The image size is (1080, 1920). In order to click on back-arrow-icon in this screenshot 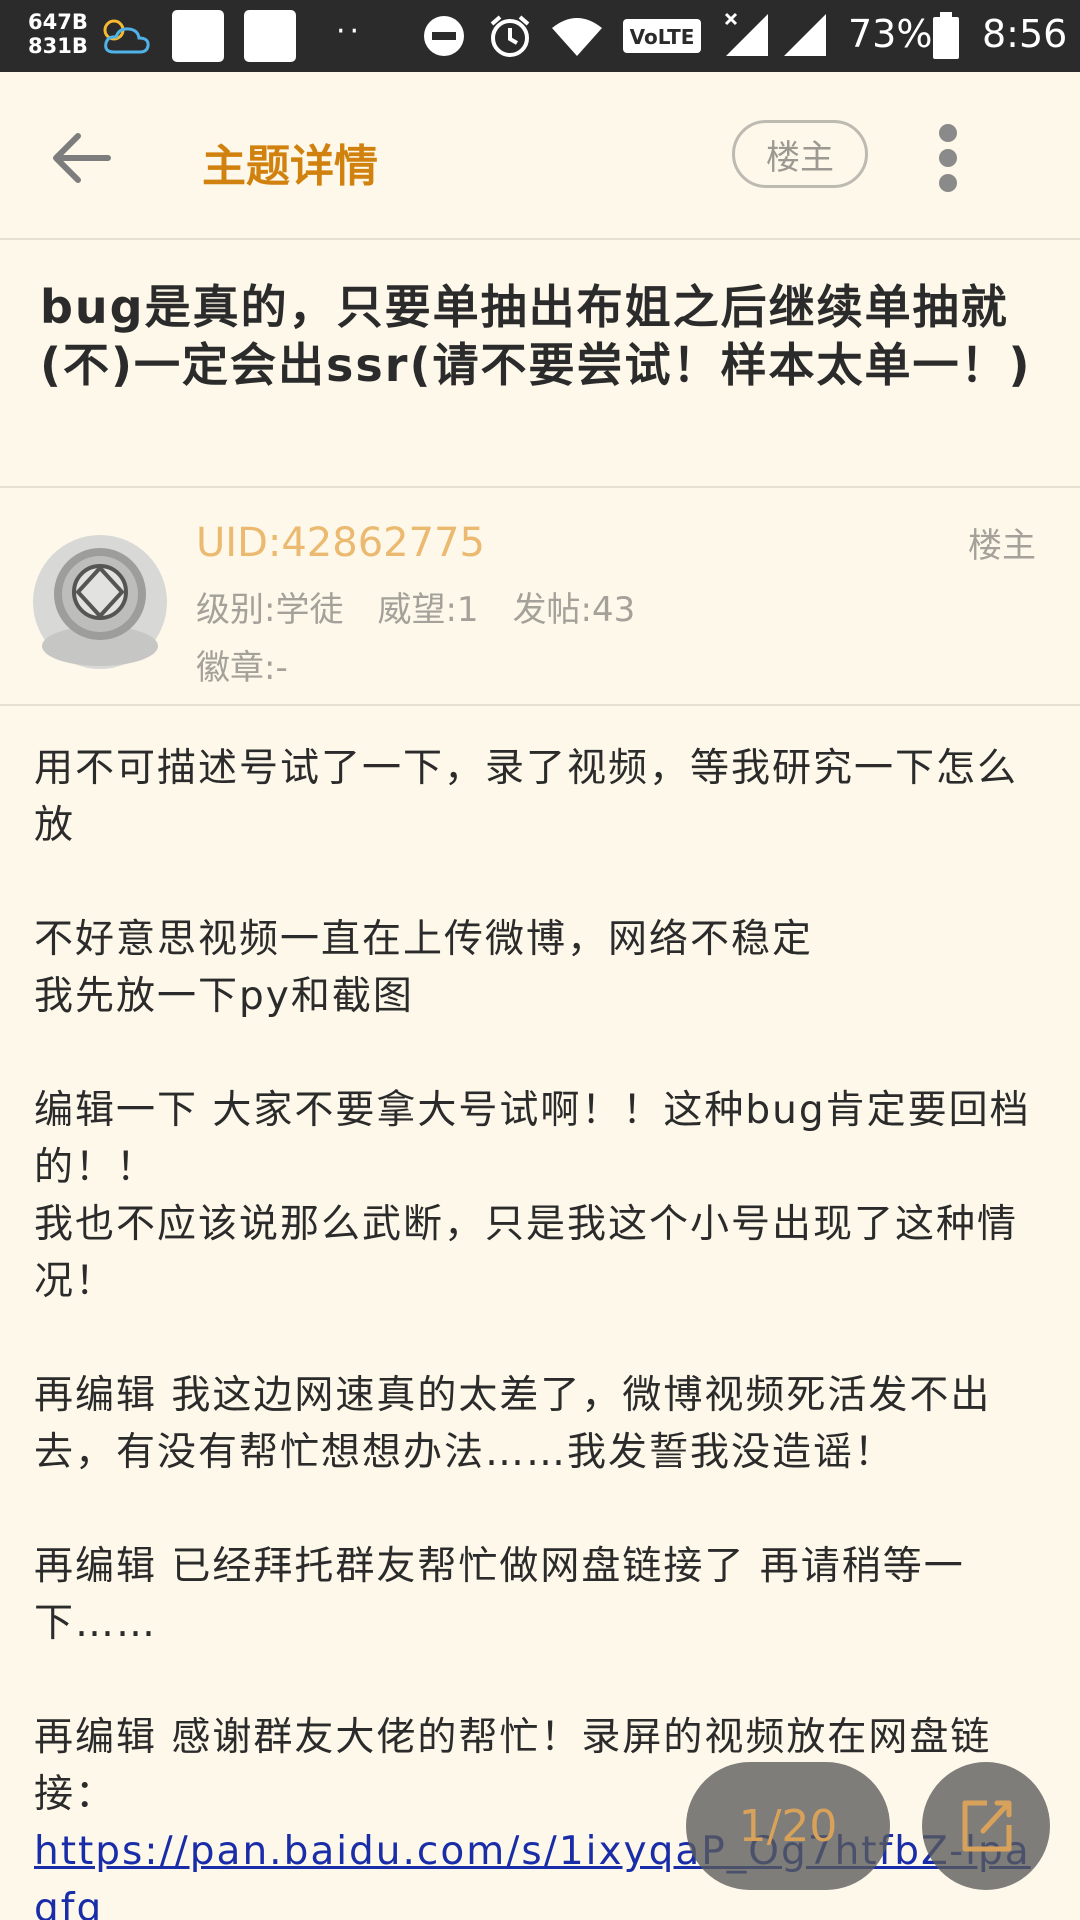, I will do `click(80, 158)`.